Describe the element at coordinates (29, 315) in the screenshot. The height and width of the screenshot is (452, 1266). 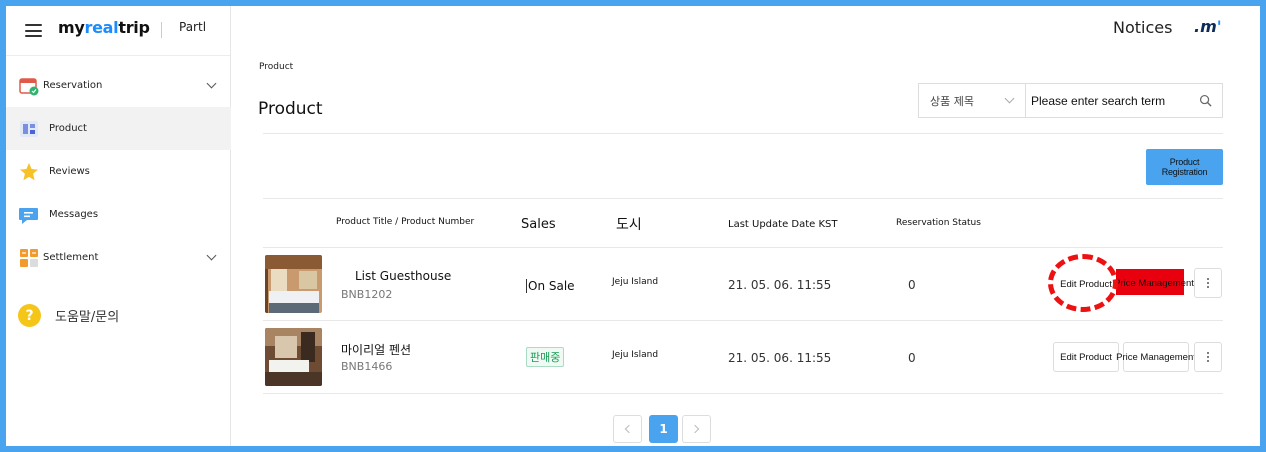
I see `question-icon: ?` at that location.